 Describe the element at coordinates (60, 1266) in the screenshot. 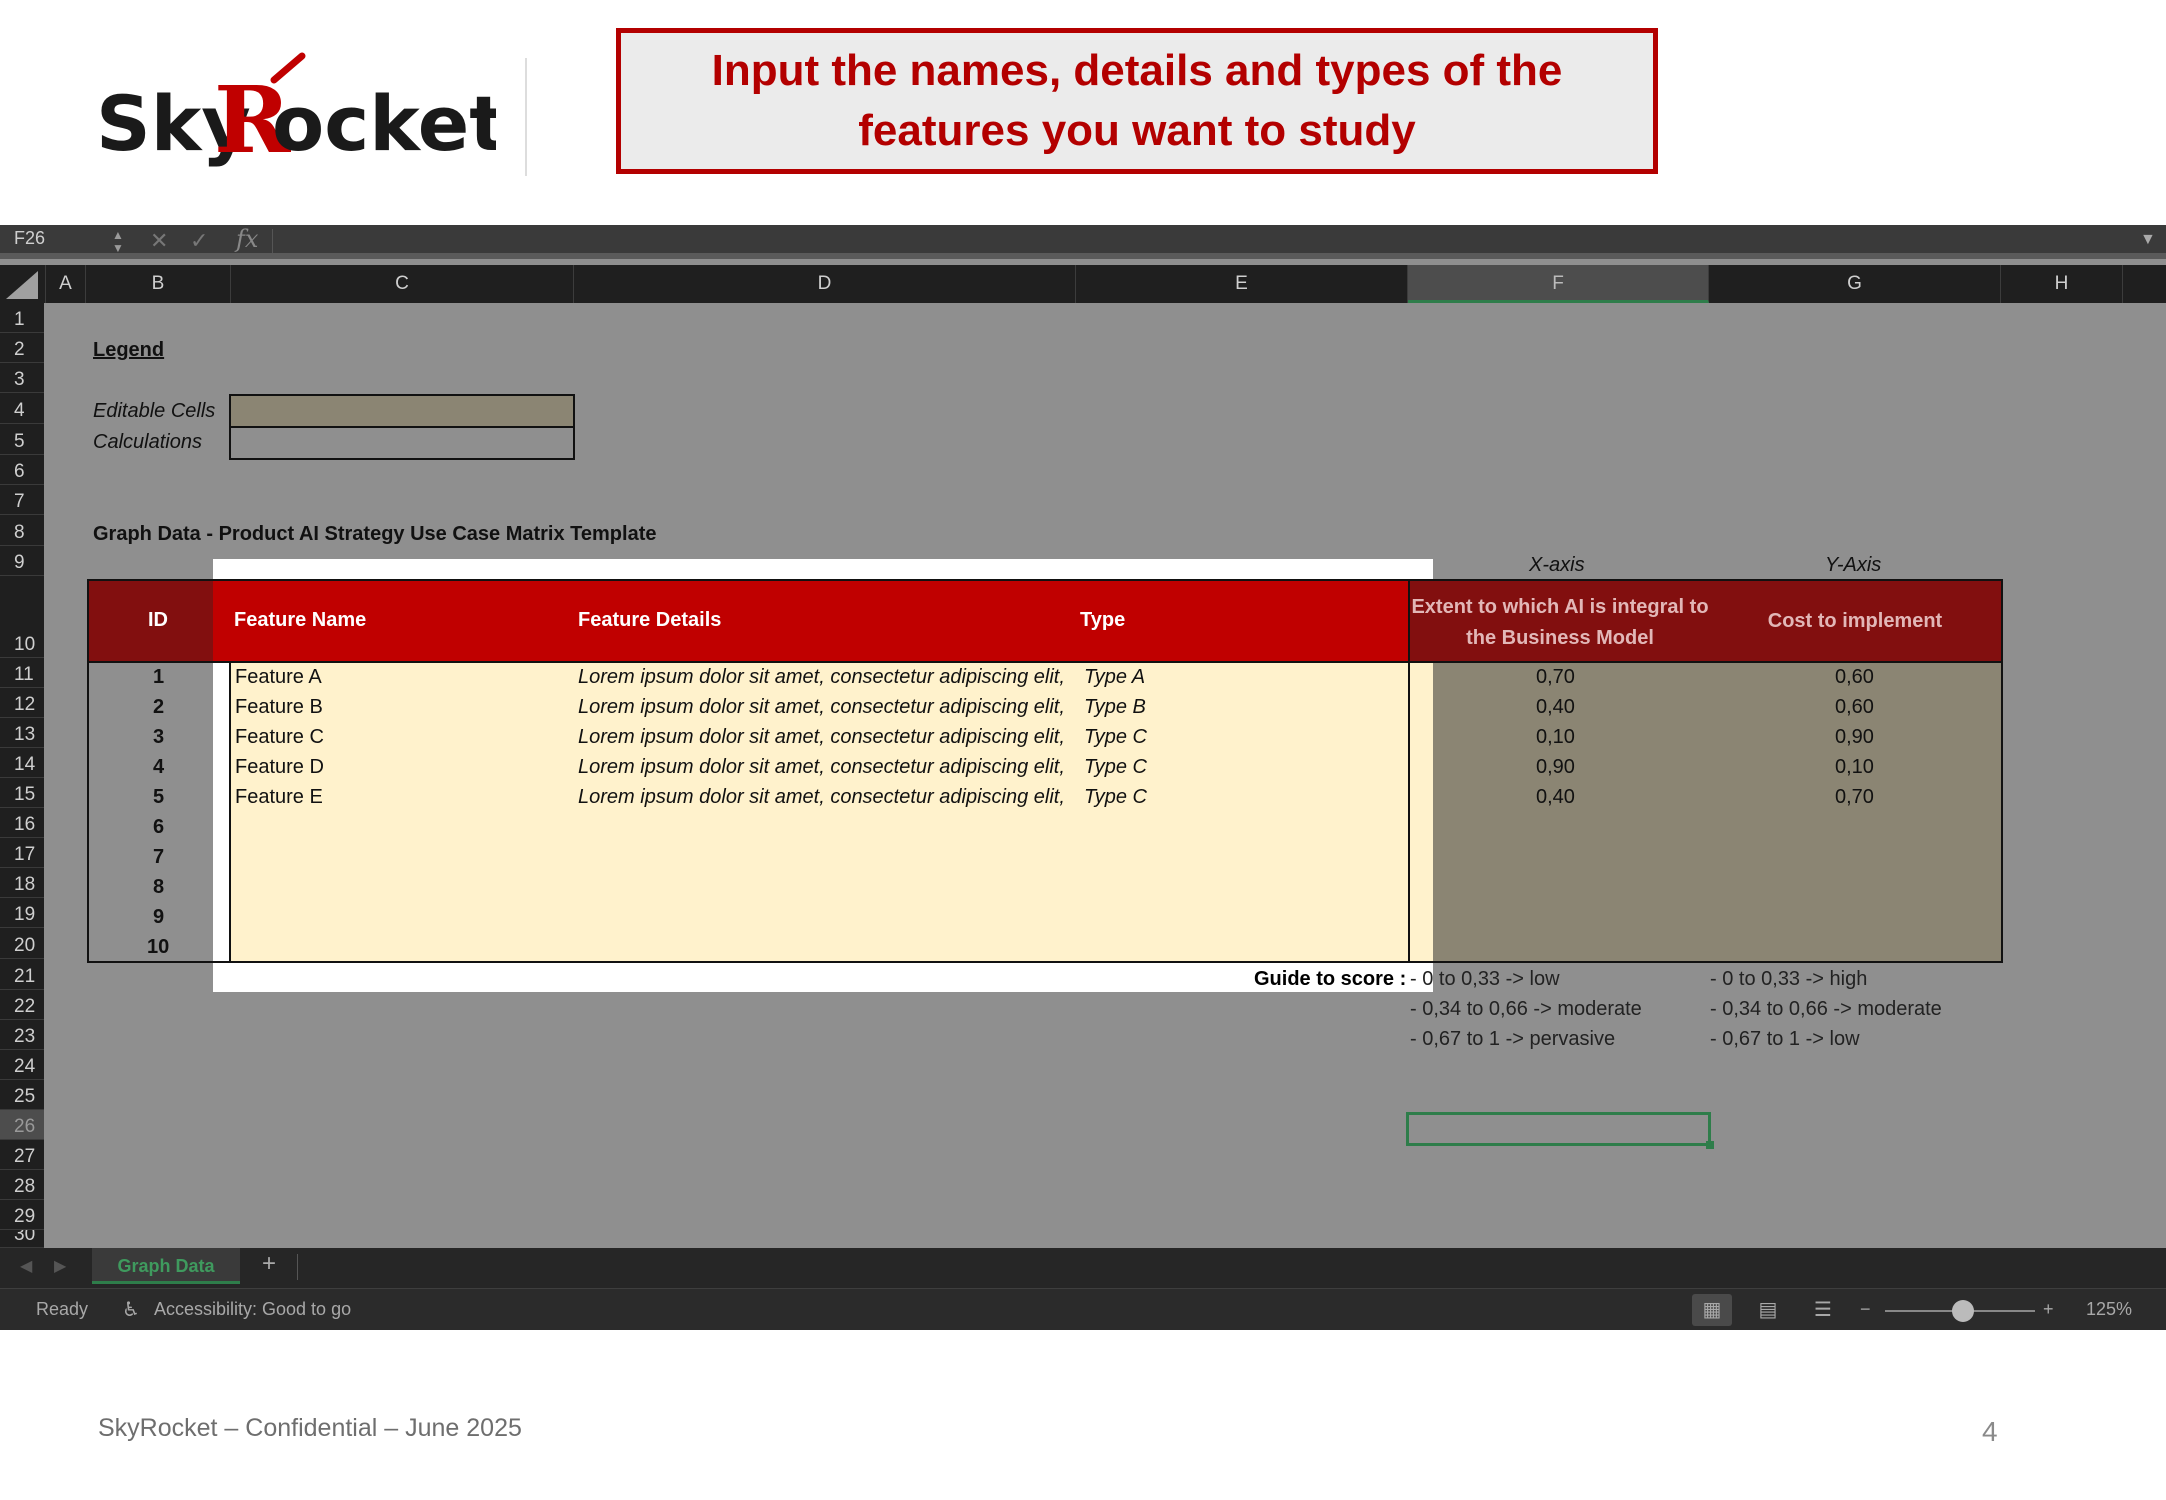

I see `tab-scroll-right-icon: ▶` at that location.